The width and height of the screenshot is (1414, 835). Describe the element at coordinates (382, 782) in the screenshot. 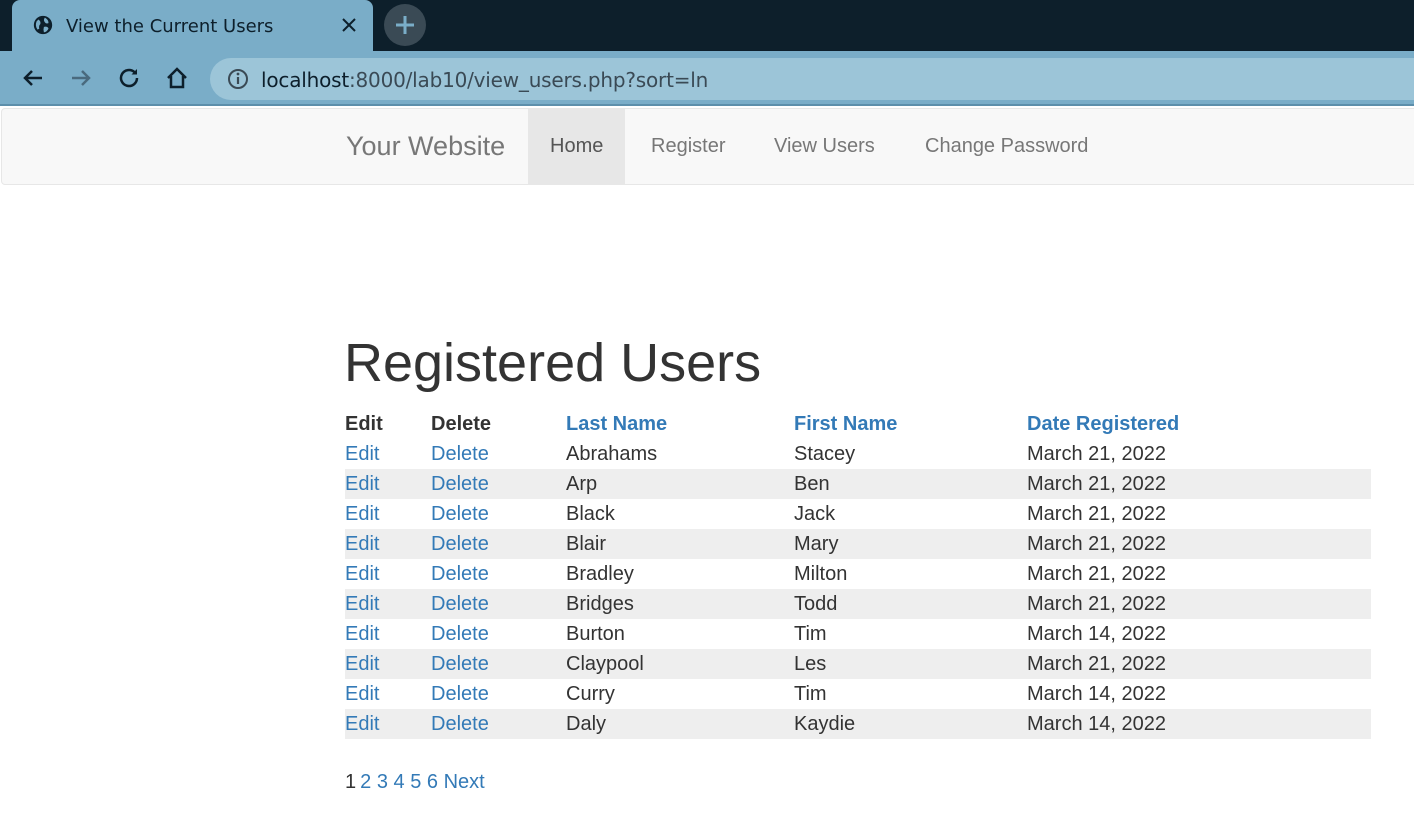

I see `page-link: 3` at that location.